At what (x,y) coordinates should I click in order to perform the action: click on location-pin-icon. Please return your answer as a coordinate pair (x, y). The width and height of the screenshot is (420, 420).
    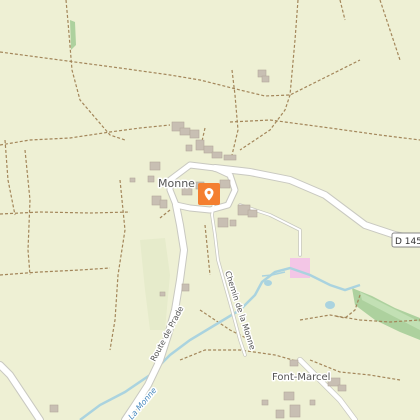
    Looking at the image, I should click on (209, 194).